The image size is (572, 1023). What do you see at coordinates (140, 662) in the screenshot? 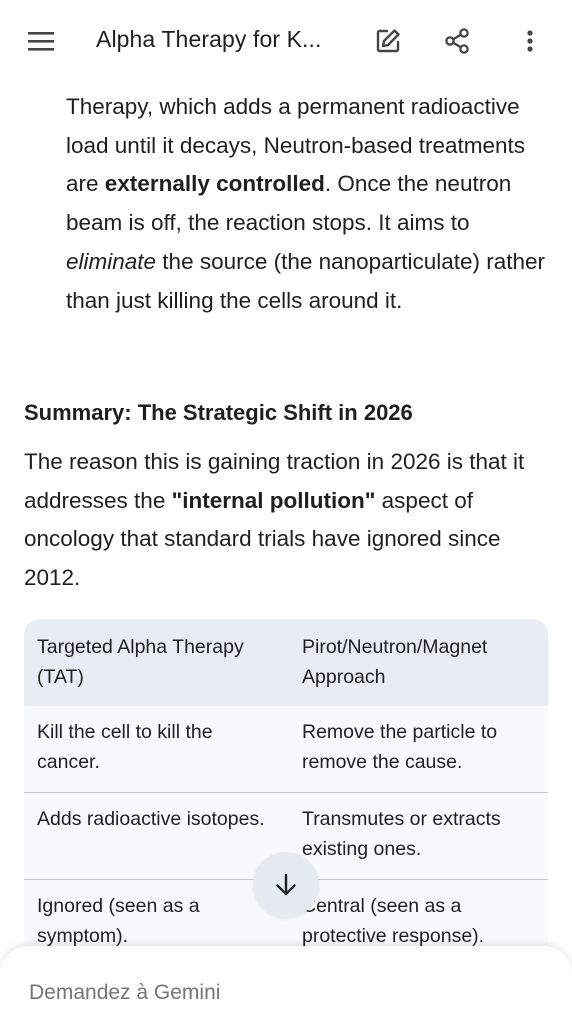
I see `table-header-cell: Targeted Alpha Therapy (TAT)` at bounding box center [140, 662].